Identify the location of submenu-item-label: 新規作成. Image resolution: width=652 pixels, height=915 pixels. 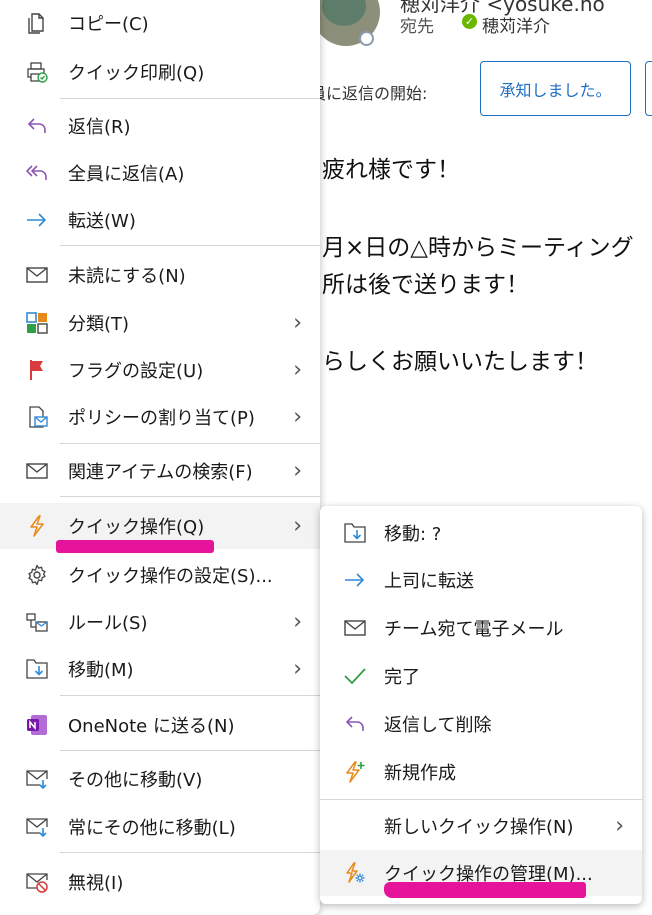
(420, 773).